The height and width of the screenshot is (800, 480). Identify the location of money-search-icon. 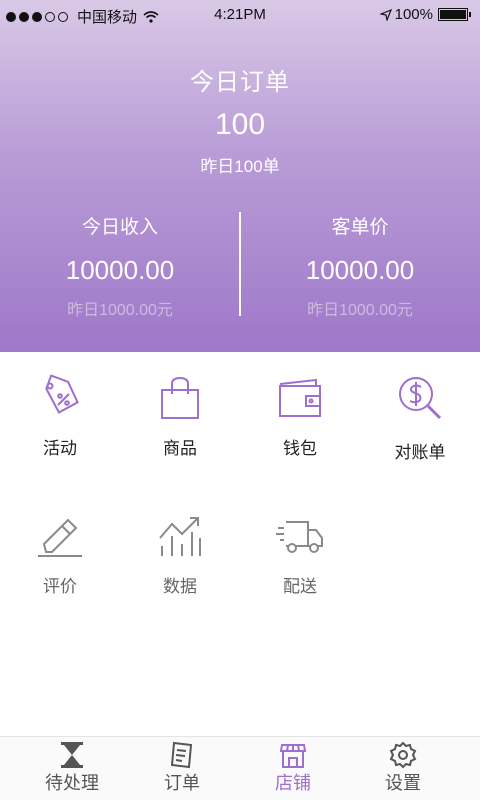
(420, 398).